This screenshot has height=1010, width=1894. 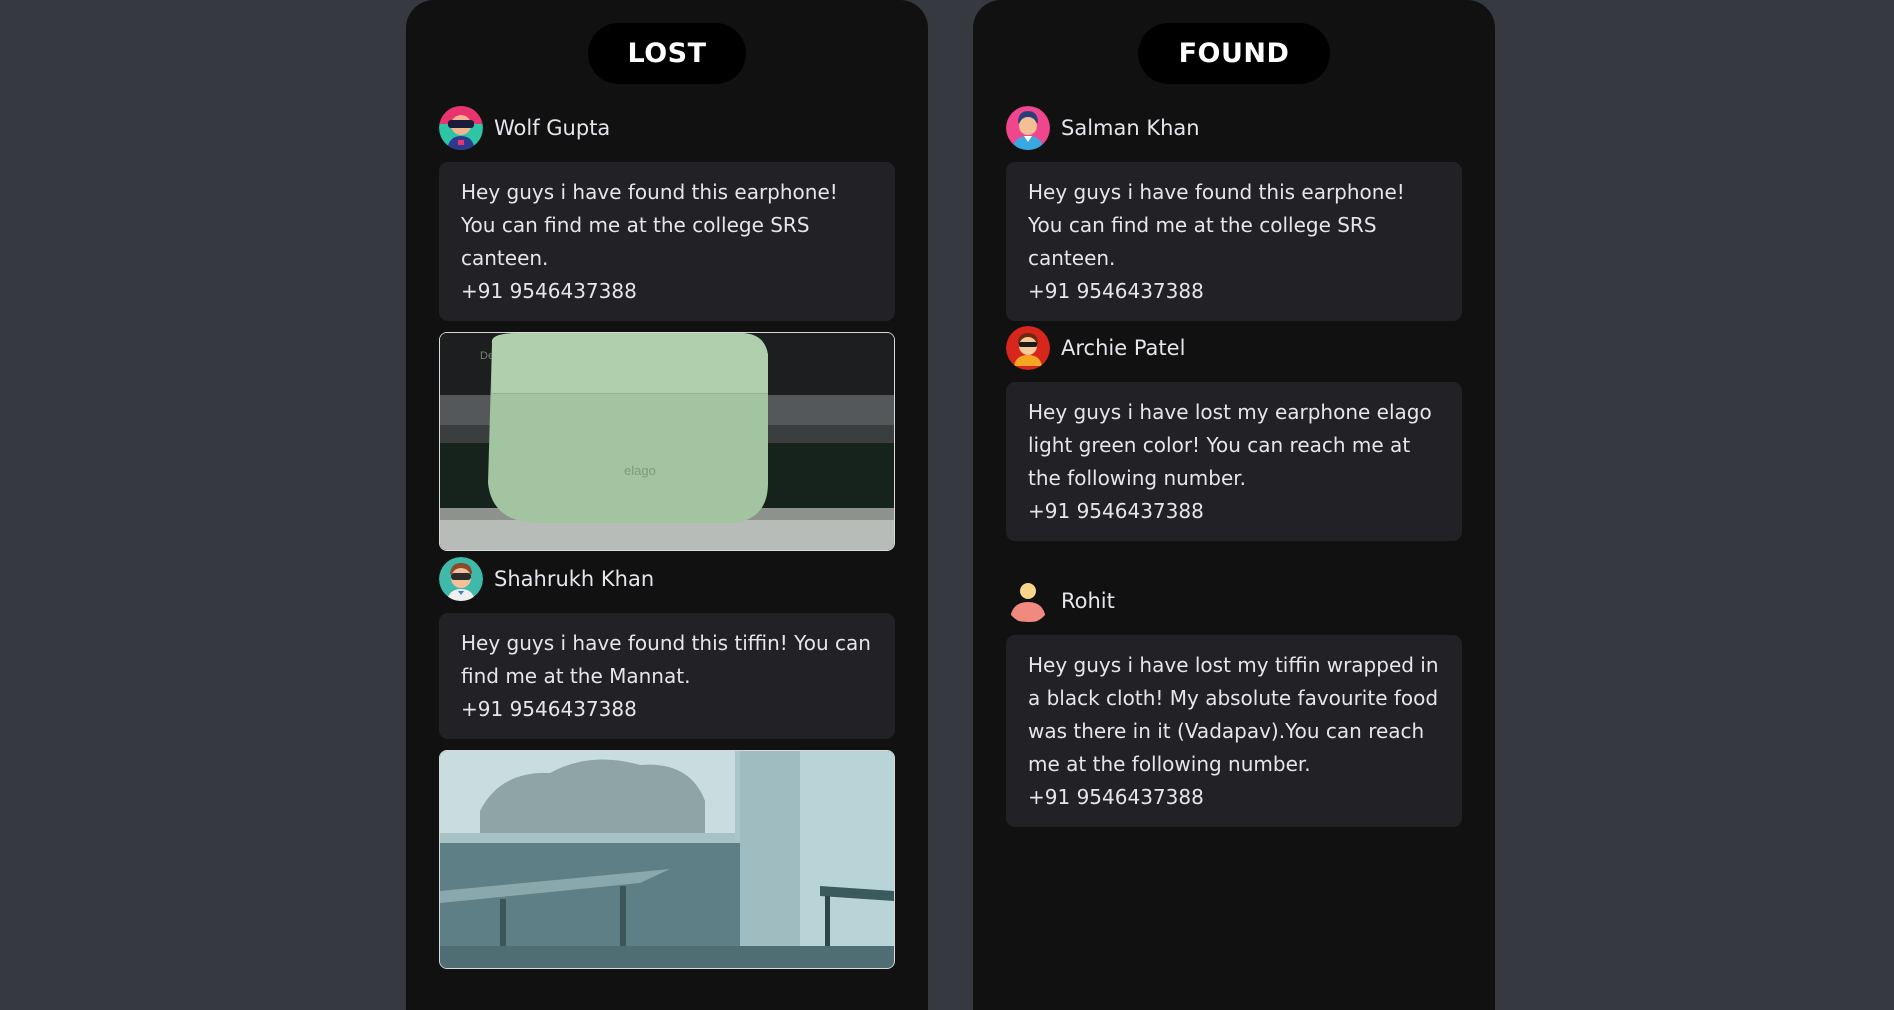 What do you see at coordinates (640, 470) in the screenshot?
I see `photo-brand-text: elago` at bounding box center [640, 470].